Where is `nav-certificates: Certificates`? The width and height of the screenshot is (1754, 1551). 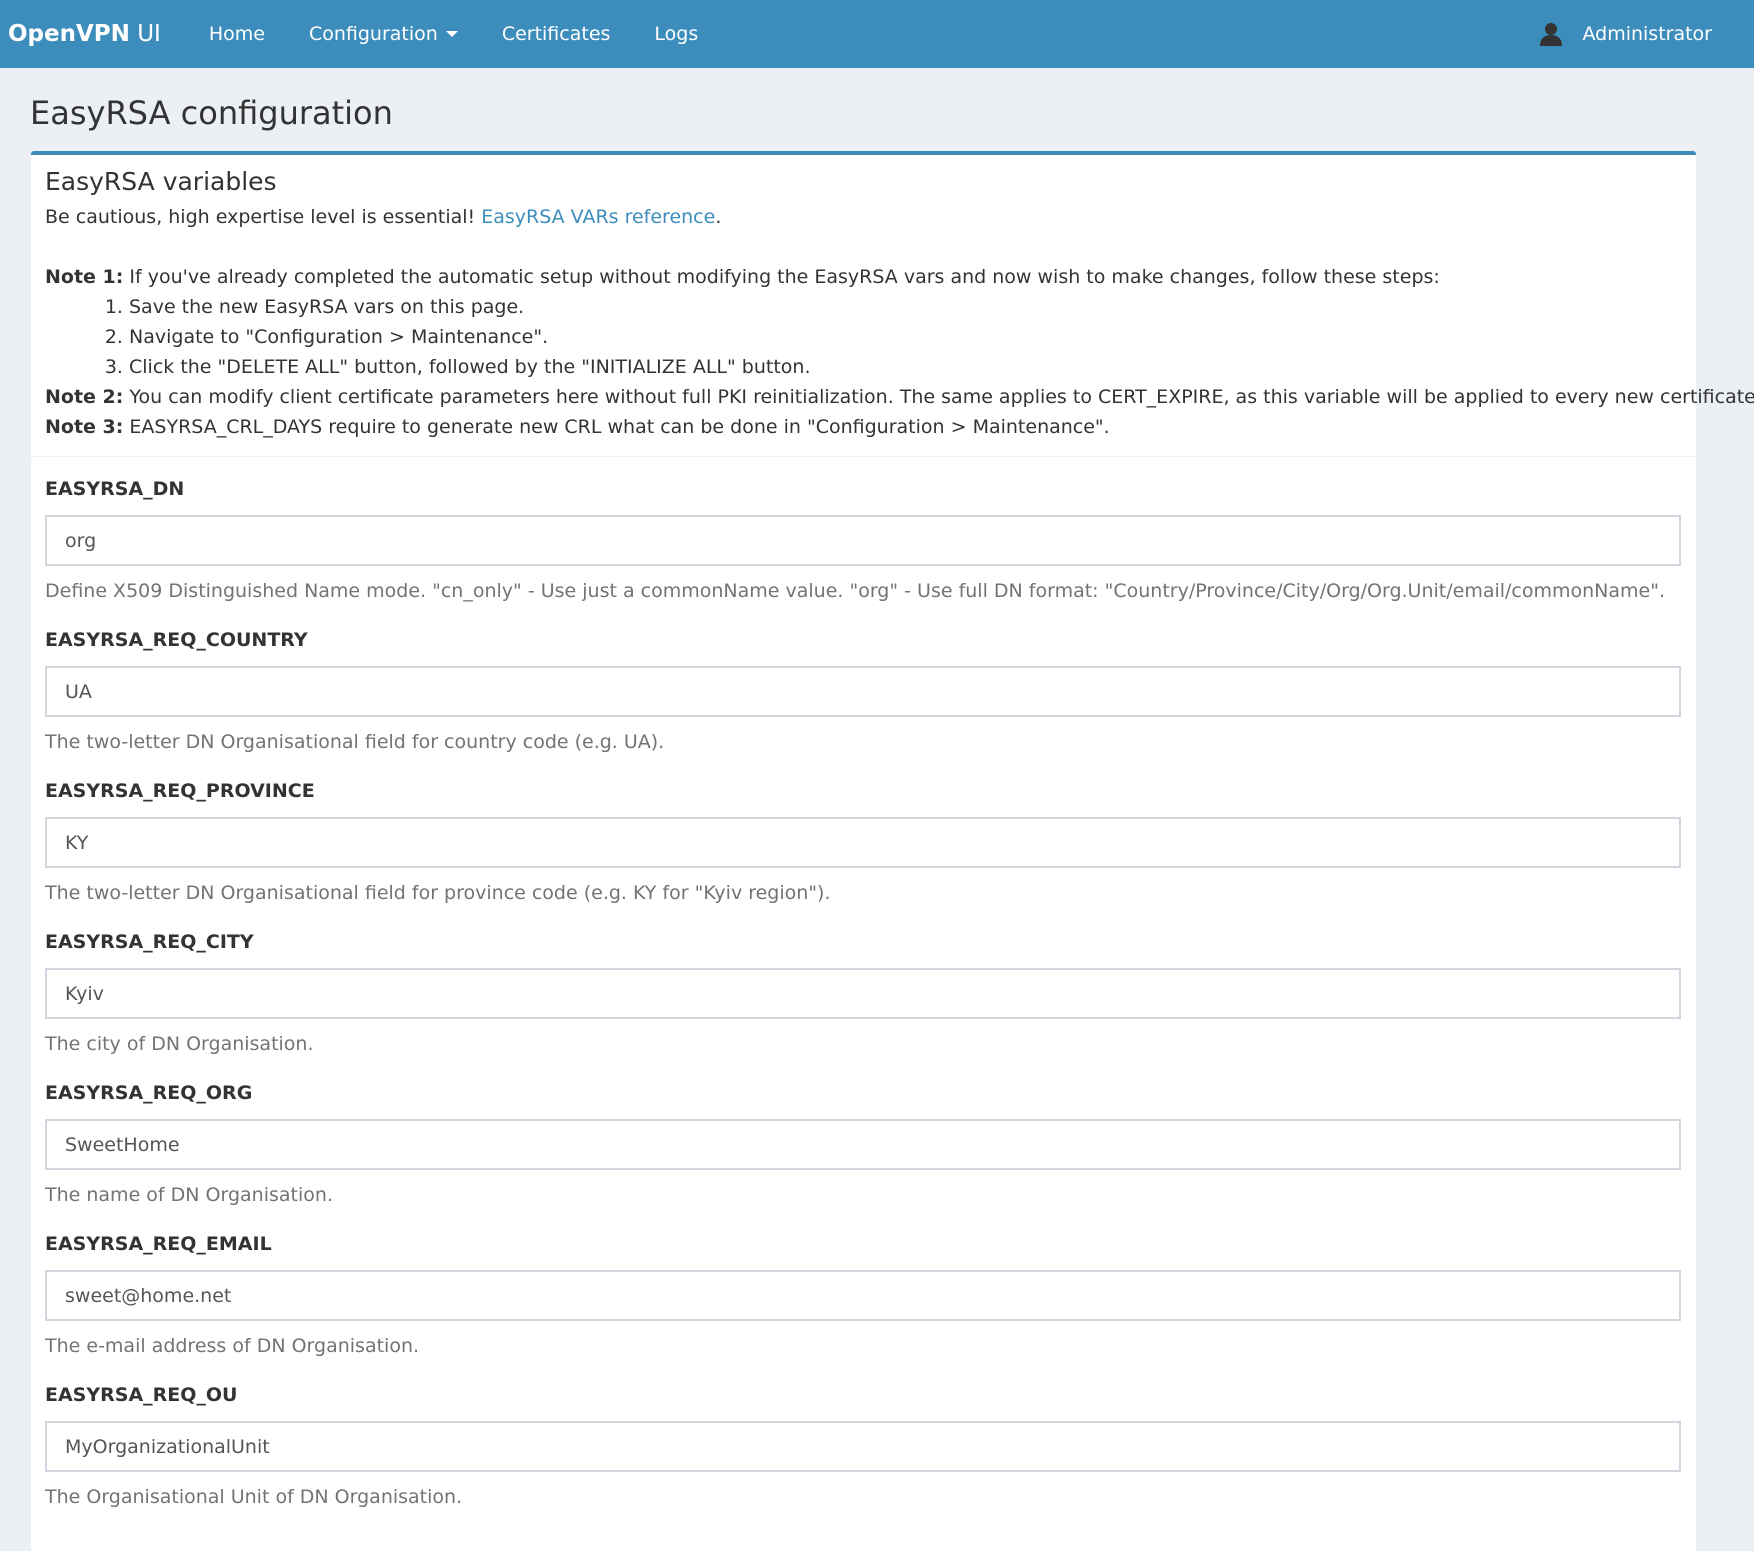 nav-certificates: Certificates is located at coordinates (556, 34).